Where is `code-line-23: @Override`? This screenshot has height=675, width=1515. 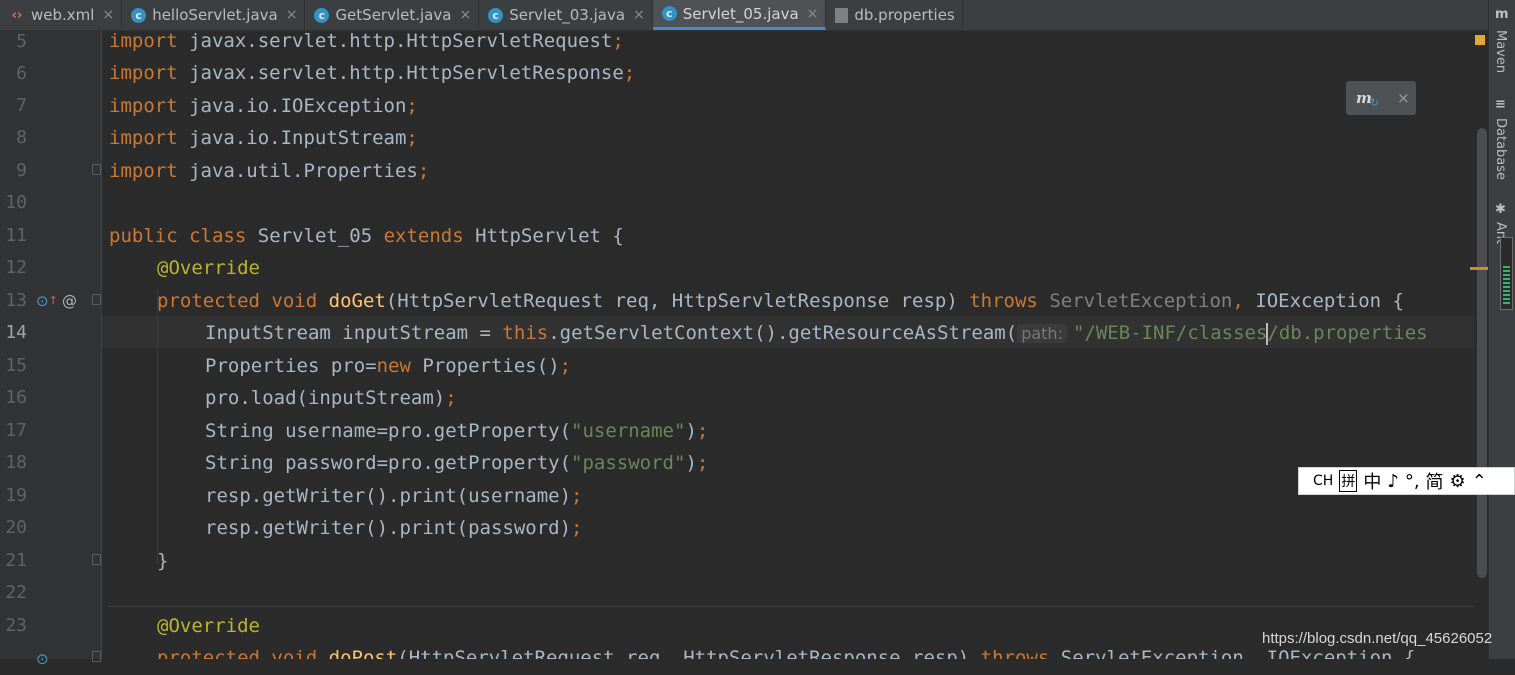
code-line-23: @Override is located at coordinates (208, 626).